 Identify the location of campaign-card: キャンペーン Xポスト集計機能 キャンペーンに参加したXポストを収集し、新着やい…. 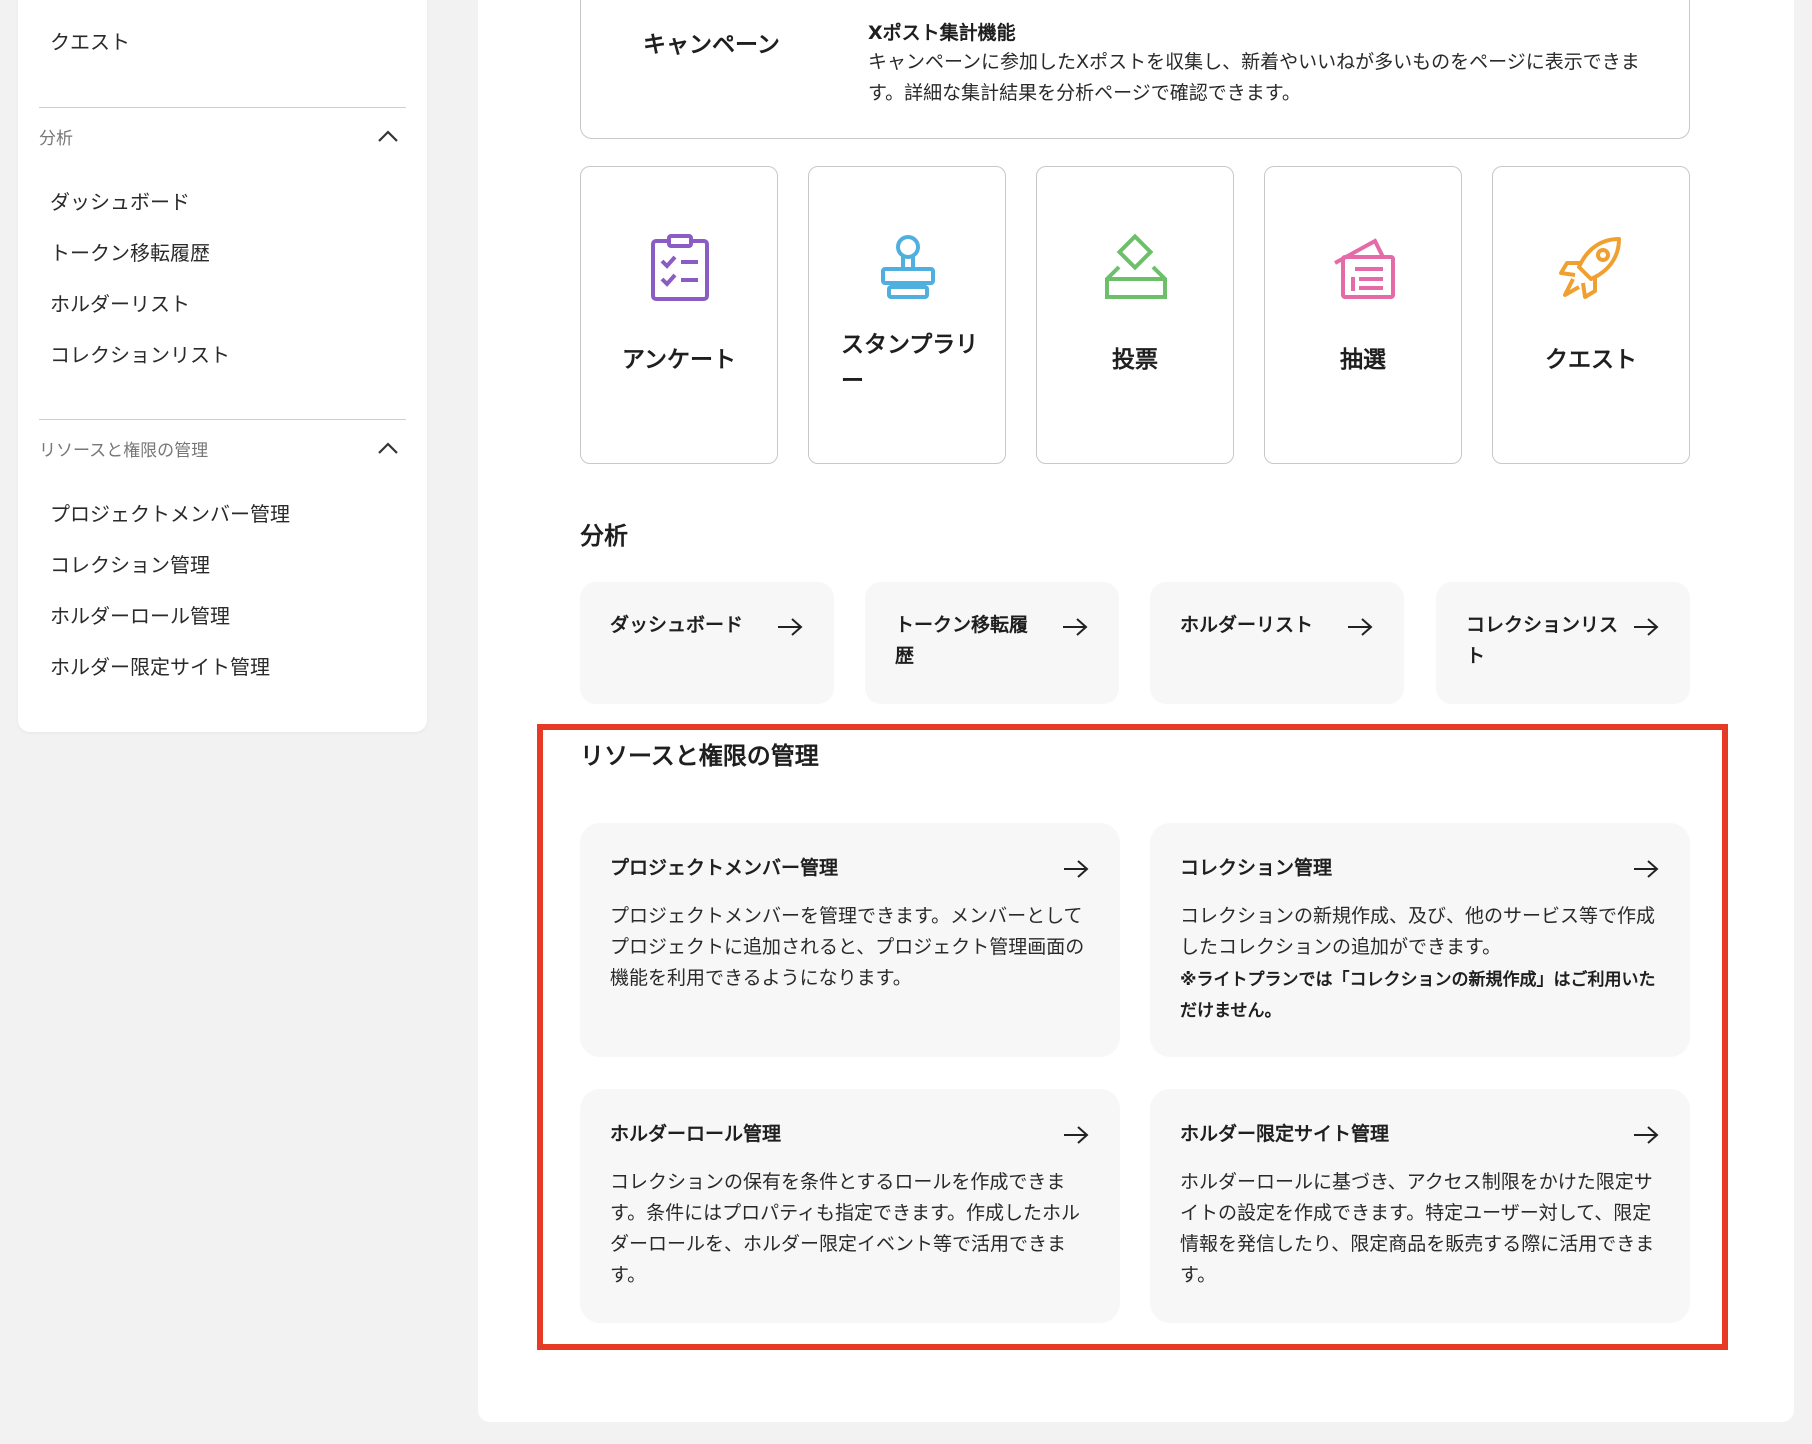
(1135, 69).